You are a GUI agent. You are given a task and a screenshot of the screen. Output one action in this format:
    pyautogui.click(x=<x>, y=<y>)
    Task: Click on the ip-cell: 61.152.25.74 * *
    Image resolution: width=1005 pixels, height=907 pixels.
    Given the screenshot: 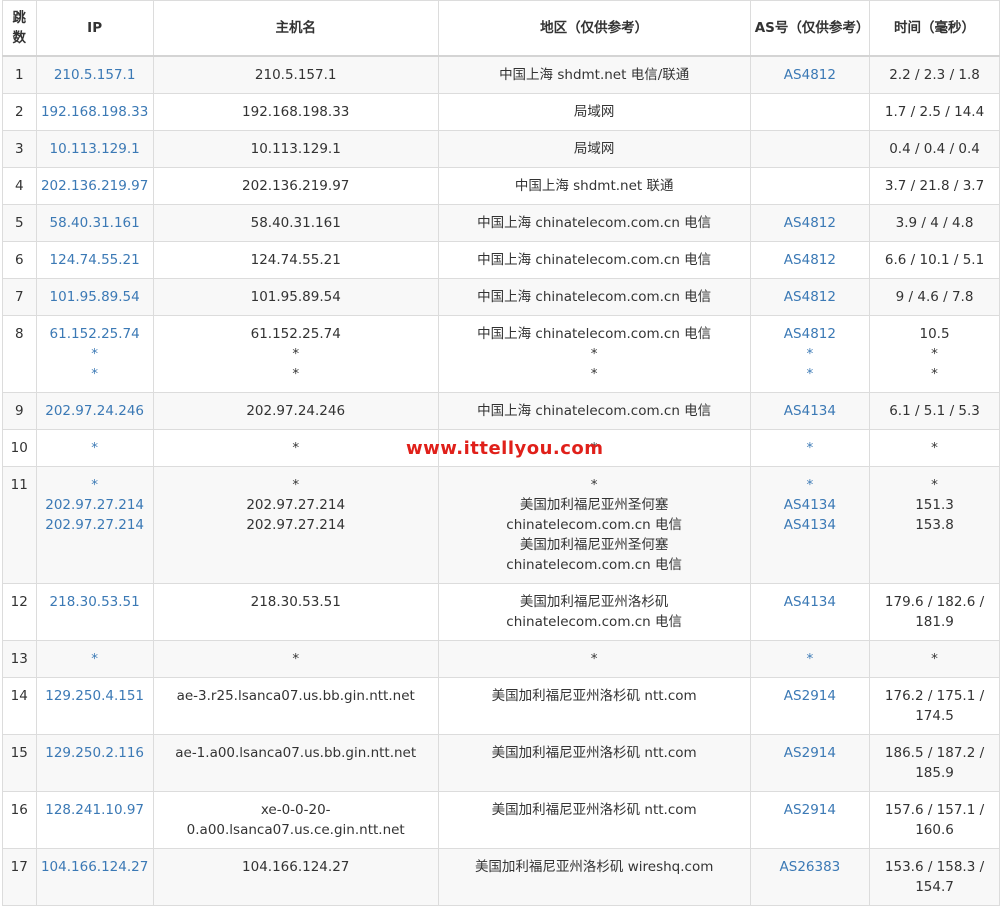 What is the action you would take?
    pyautogui.click(x=94, y=354)
    